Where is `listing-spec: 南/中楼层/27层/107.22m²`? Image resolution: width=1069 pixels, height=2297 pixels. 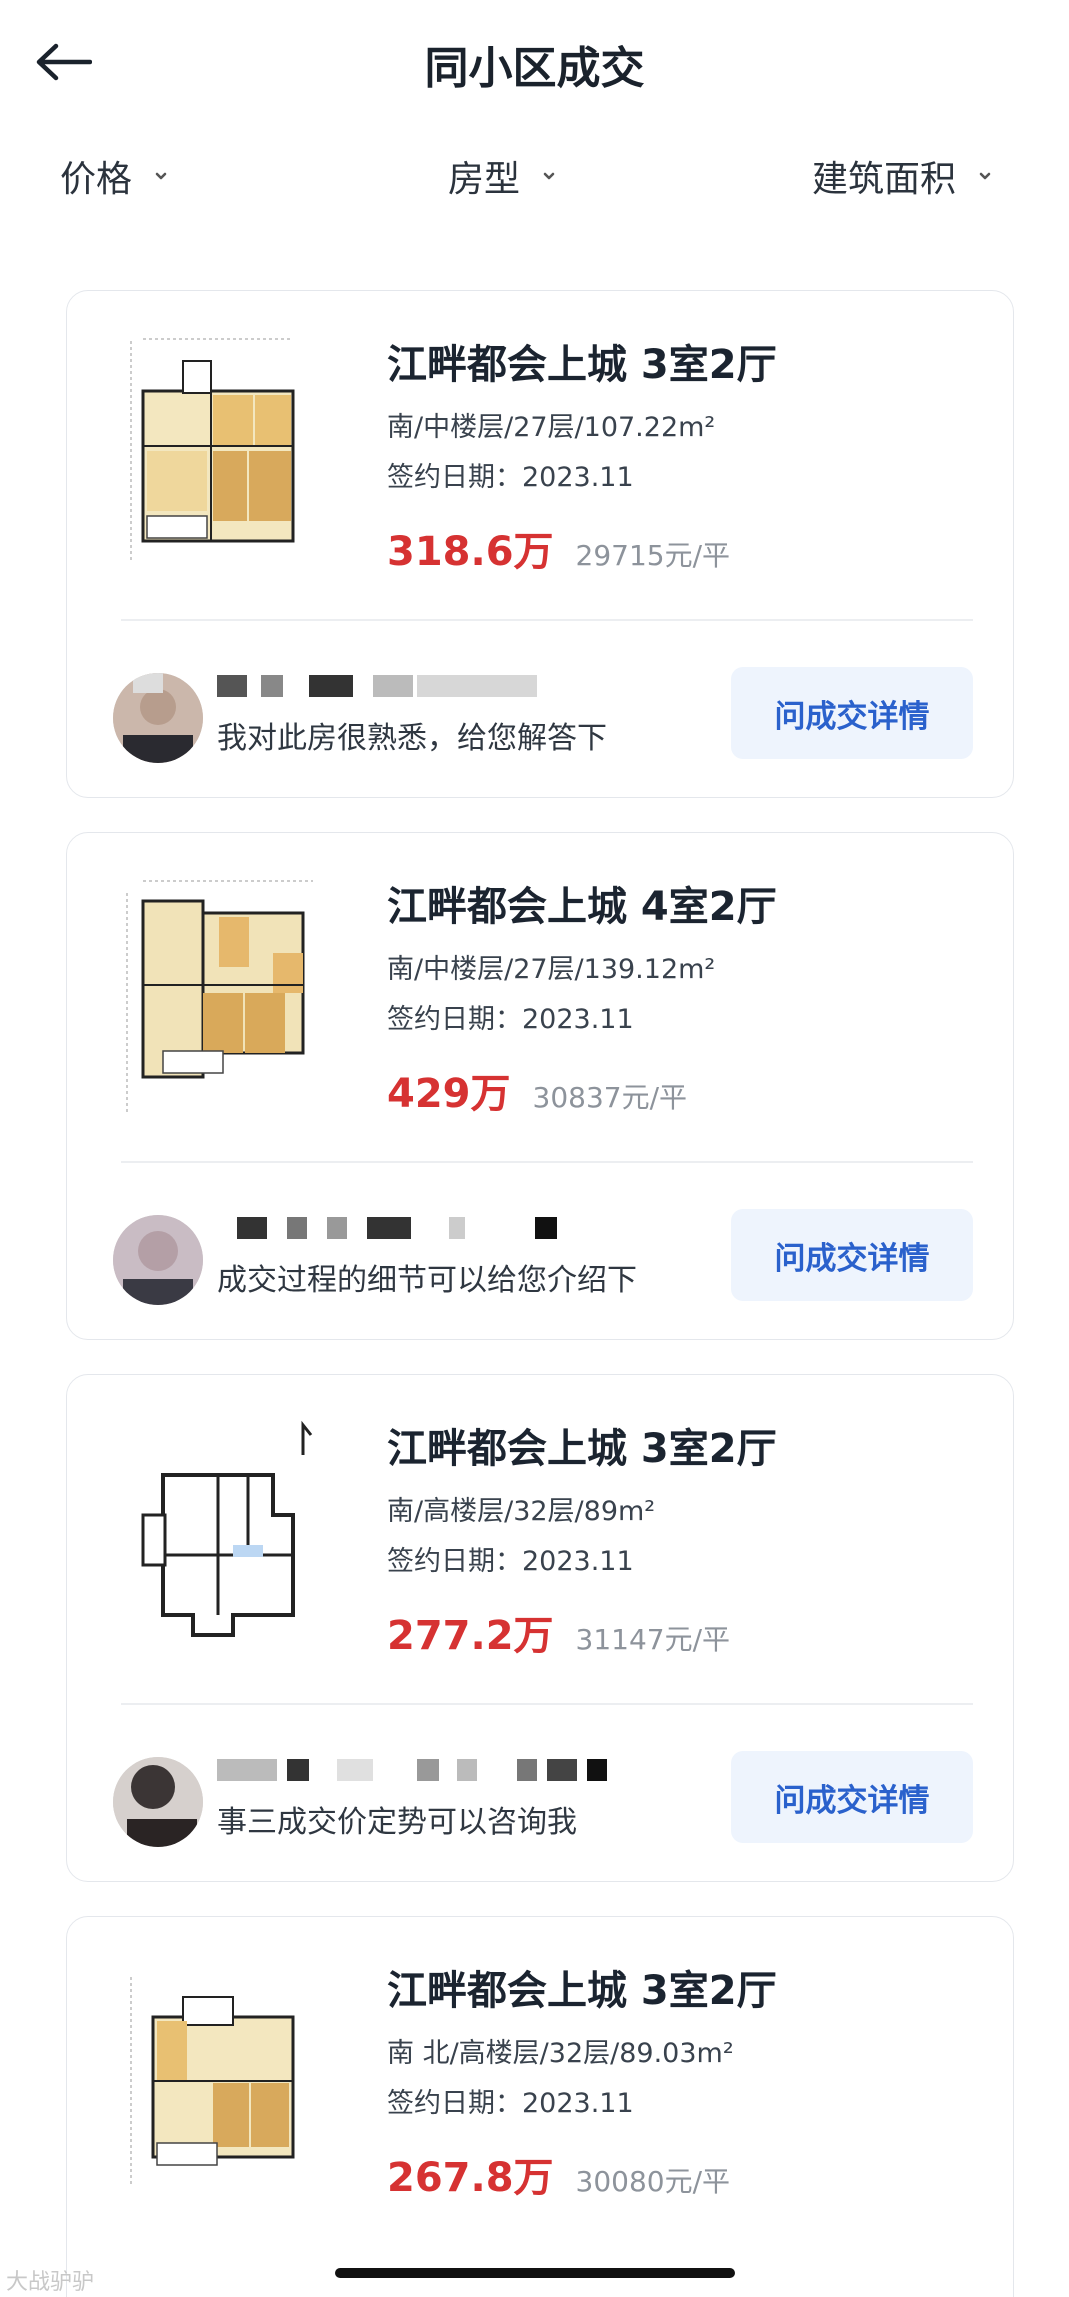
listing-spec: 南/中楼层/27层/107.22m² is located at coordinates (551, 427).